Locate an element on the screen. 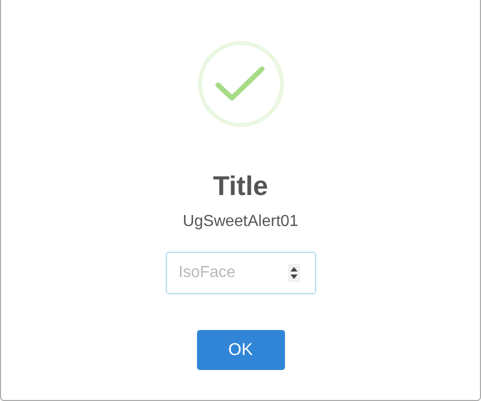 The height and width of the screenshot is (401, 481). dialog-message: UgSweetAlert01 is located at coordinates (240, 222).